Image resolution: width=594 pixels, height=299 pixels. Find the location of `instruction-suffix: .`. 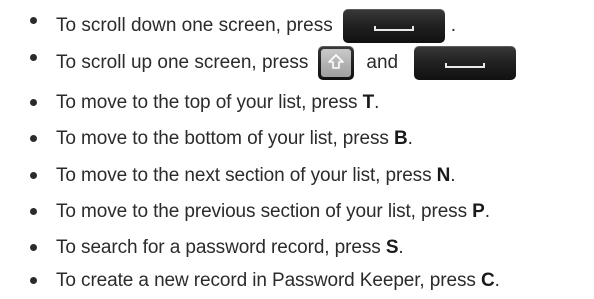

instruction-suffix: . is located at coordinates (453, 25).